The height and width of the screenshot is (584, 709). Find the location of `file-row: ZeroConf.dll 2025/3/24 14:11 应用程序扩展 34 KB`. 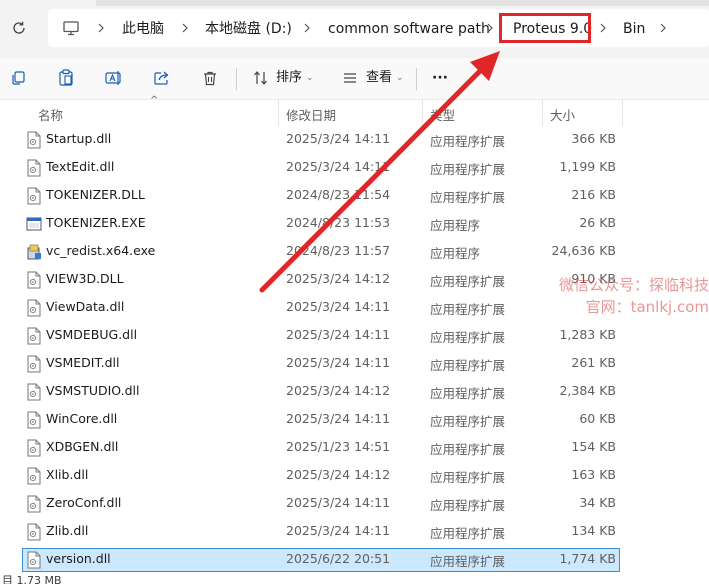

file-row: ZeroConf.dll 2025/3/24 14:11 应用程序扩展 34 KB is located at coordinates (354, 504).